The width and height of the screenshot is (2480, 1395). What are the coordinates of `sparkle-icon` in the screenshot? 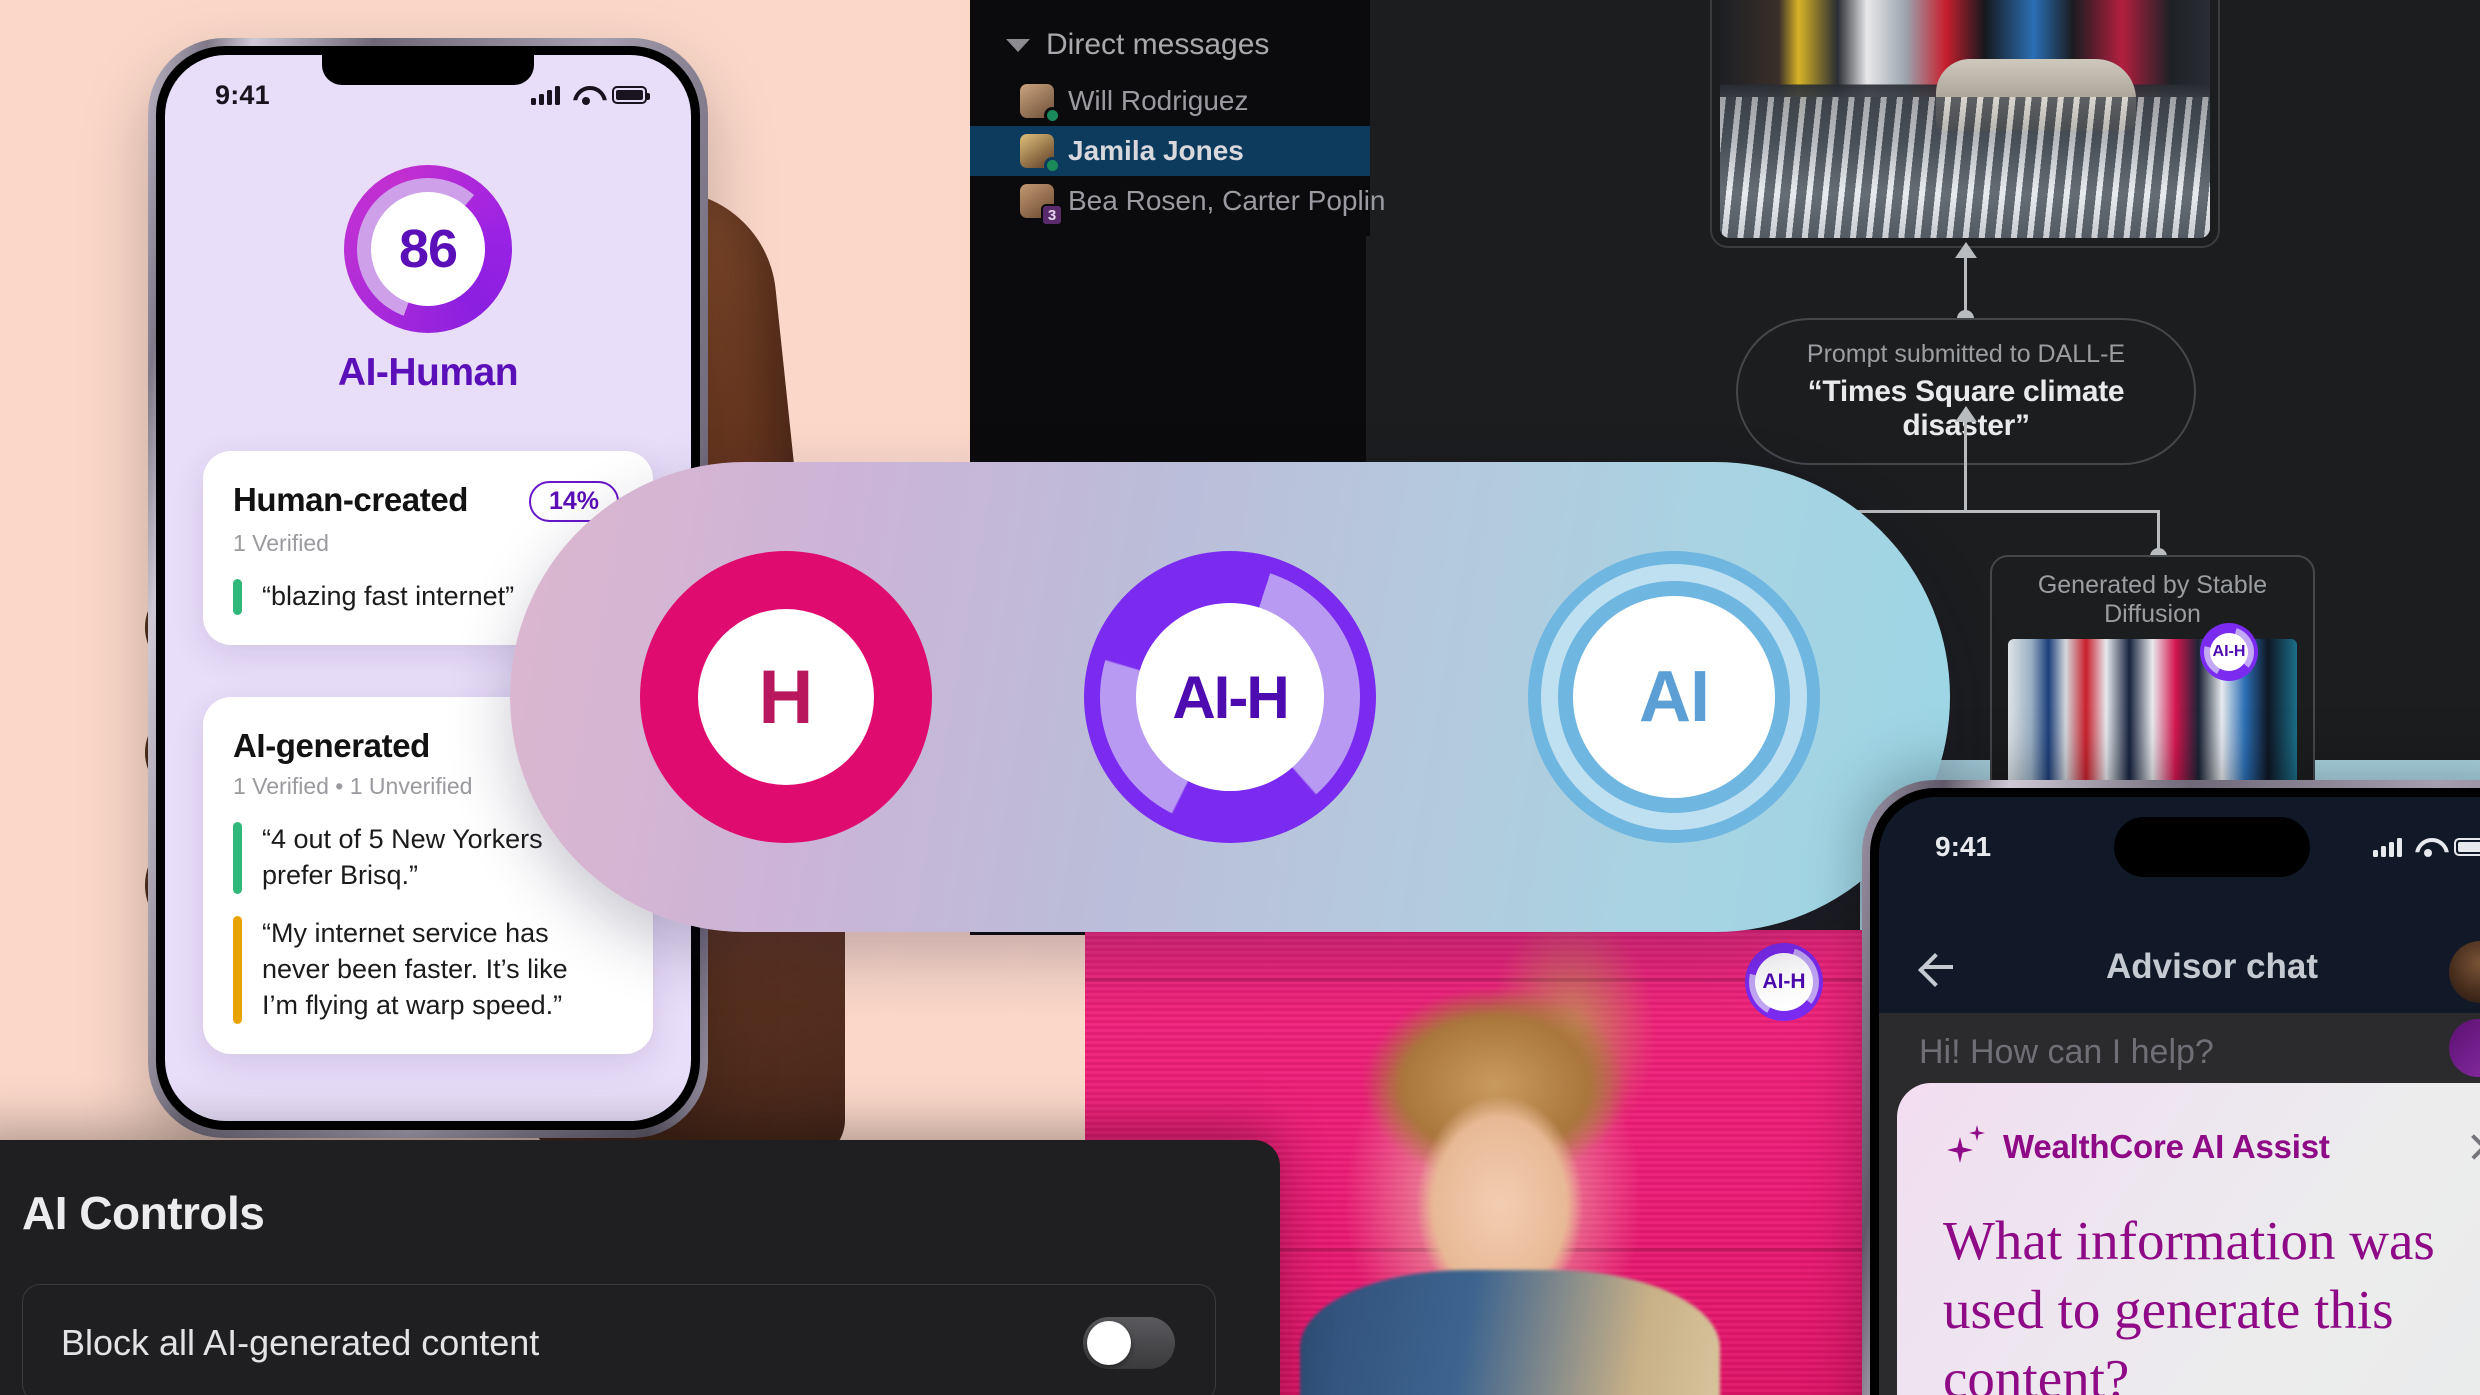 It's located at (1965, 1147).